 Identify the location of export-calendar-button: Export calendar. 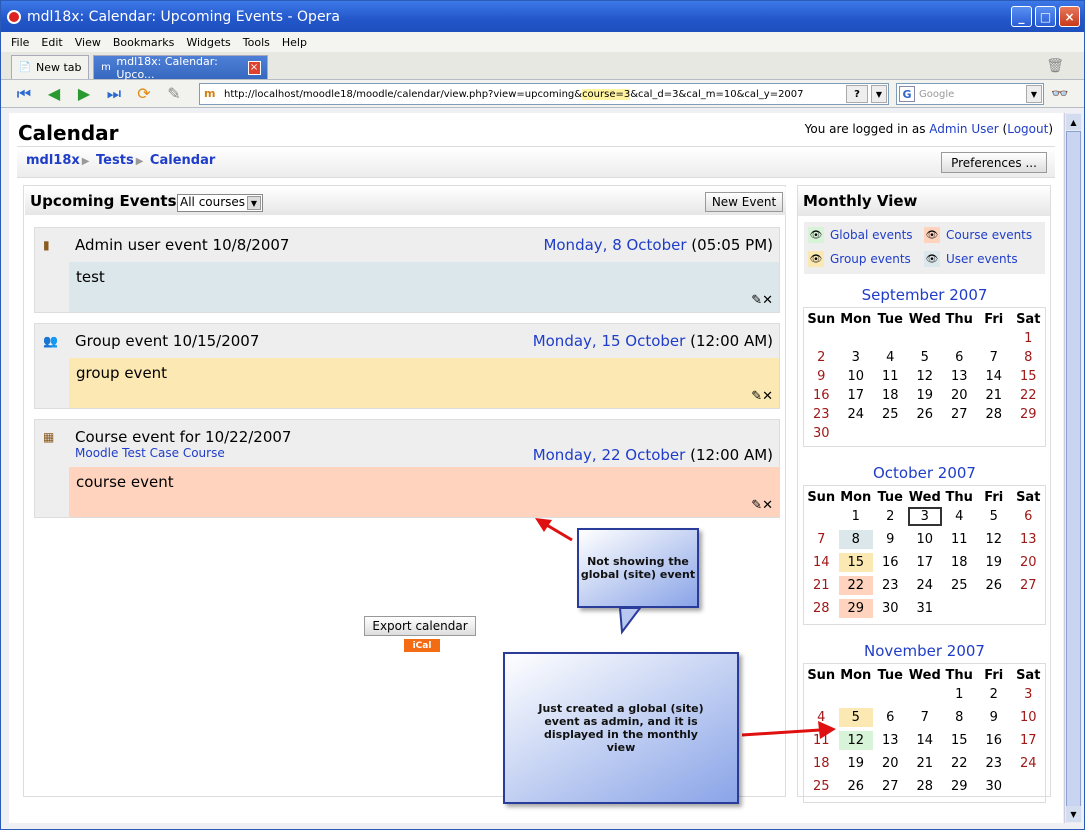
(420, 626).